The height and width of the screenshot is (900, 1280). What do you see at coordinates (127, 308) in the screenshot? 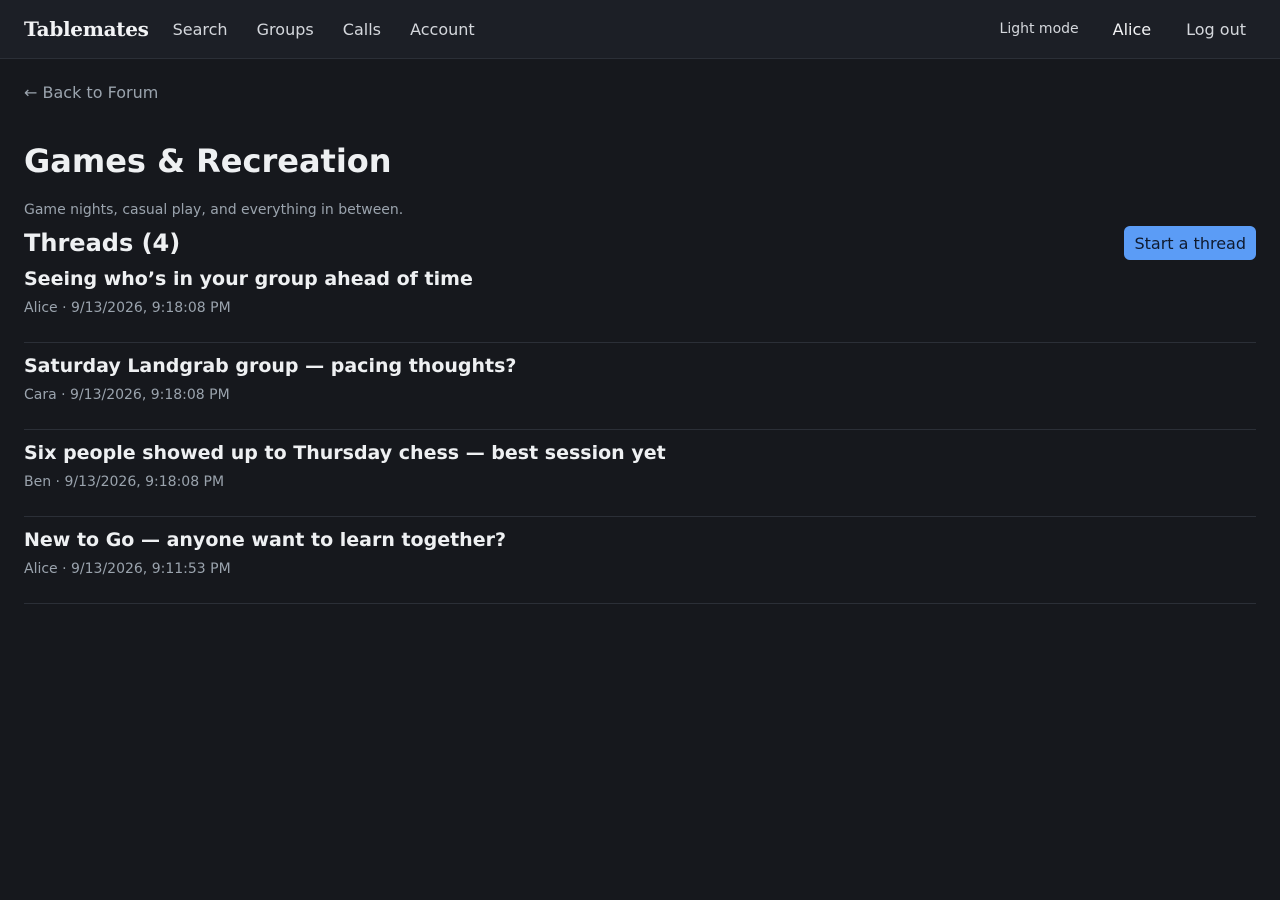
I see `thread-meta: Alice · 9/13/2026, 9:18:08 PM` at bounding box center [127, 308].